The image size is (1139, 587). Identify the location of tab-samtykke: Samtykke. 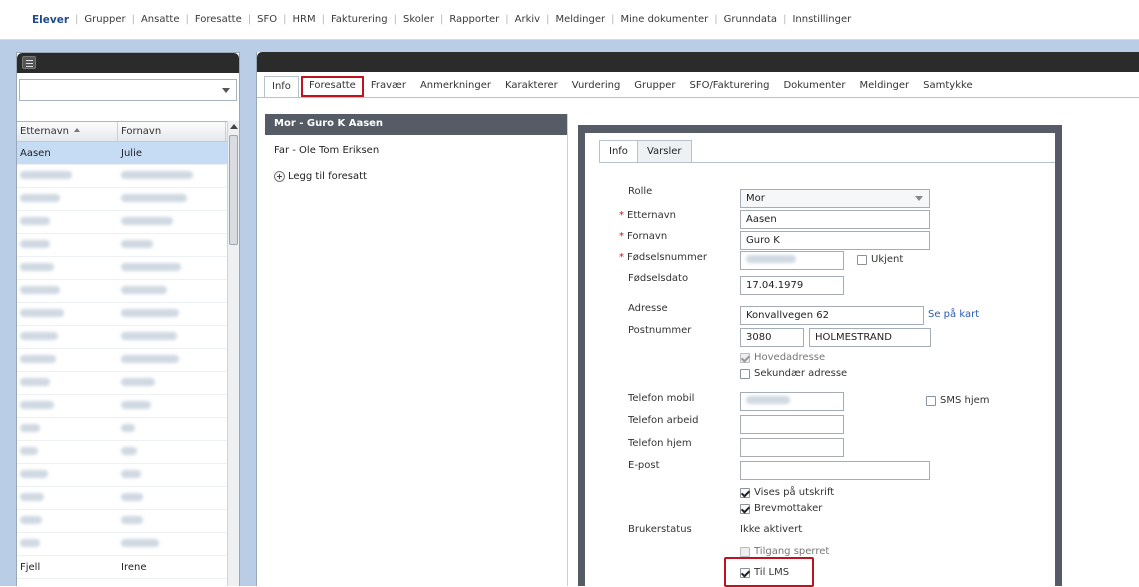
(947, 88).